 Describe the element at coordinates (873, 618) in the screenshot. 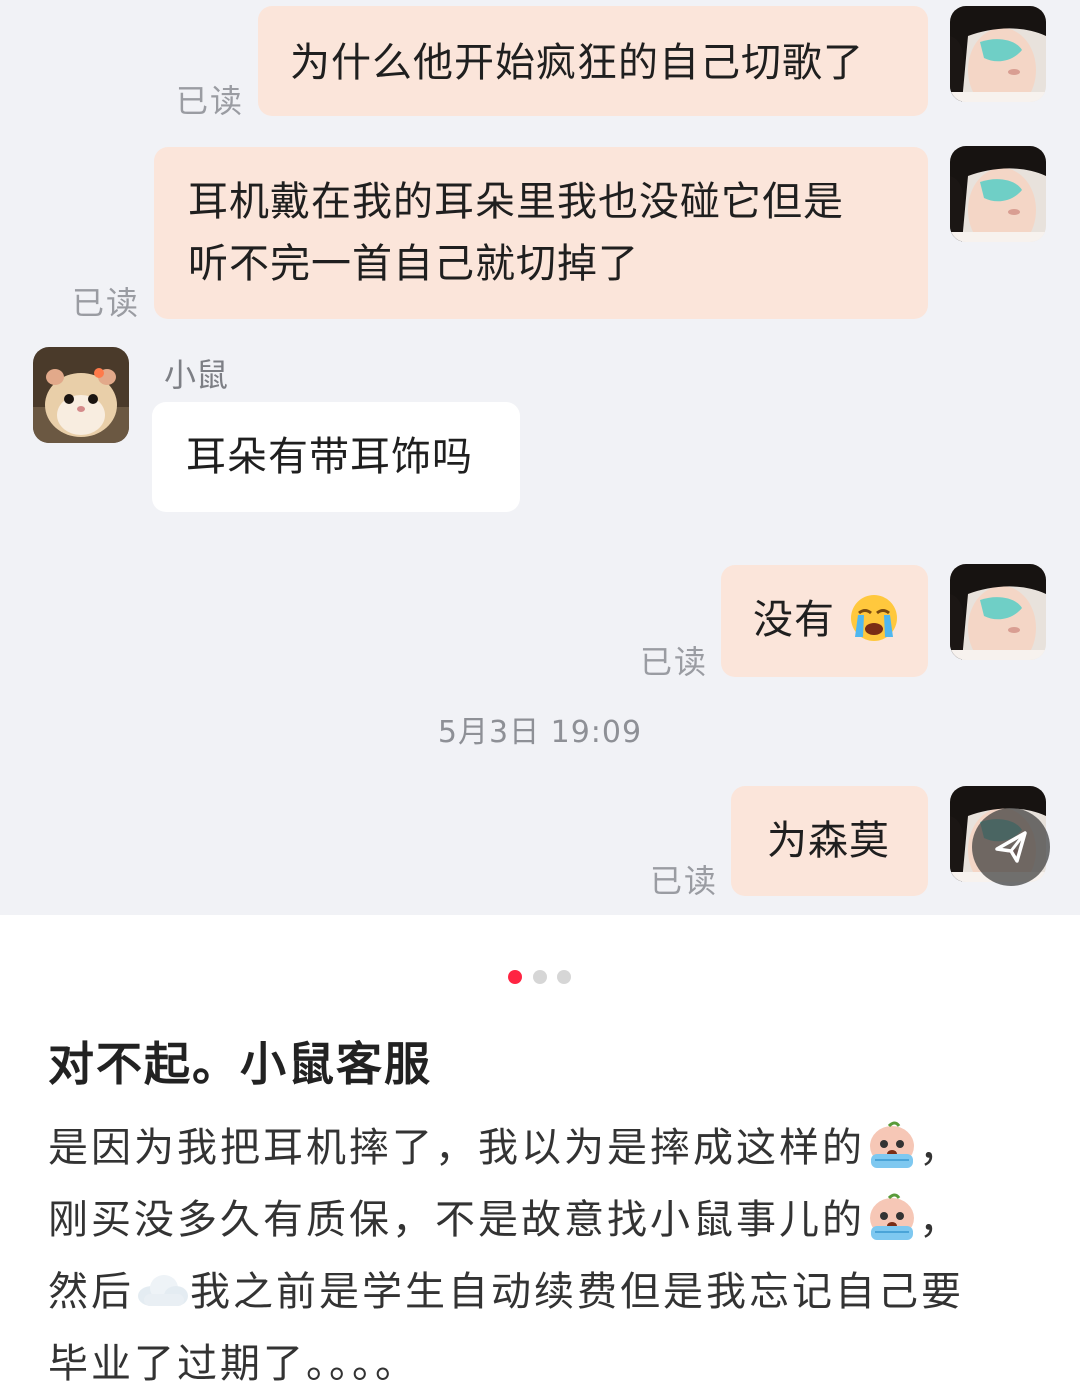

I see `loudly-crying-face-emoji` at that location.